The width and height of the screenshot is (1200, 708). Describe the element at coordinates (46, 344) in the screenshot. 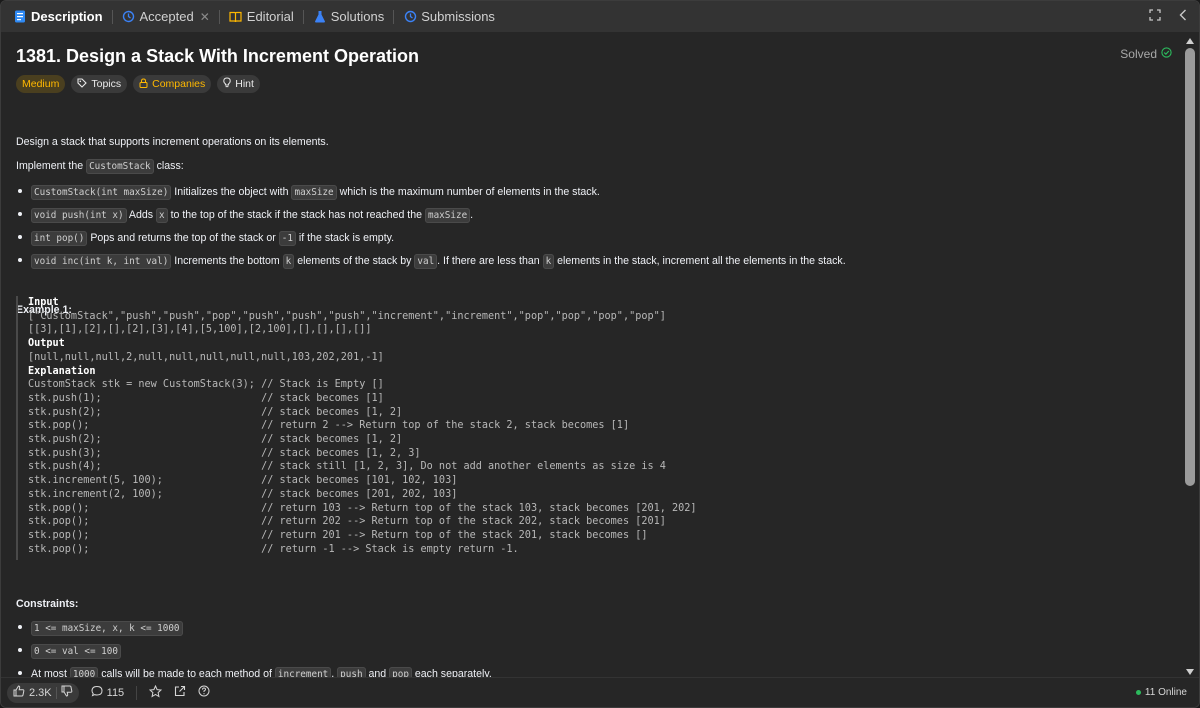

I see `output-label: Output` at that location.